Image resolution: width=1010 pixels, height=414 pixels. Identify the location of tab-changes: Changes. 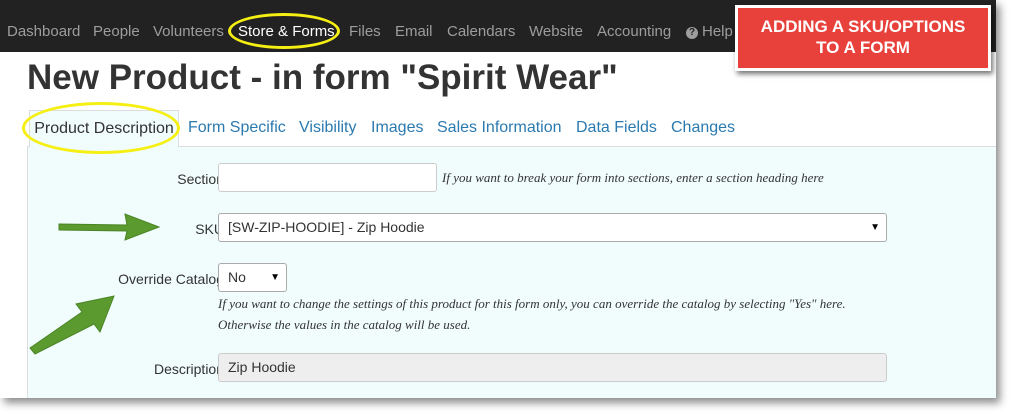
(703, 128).